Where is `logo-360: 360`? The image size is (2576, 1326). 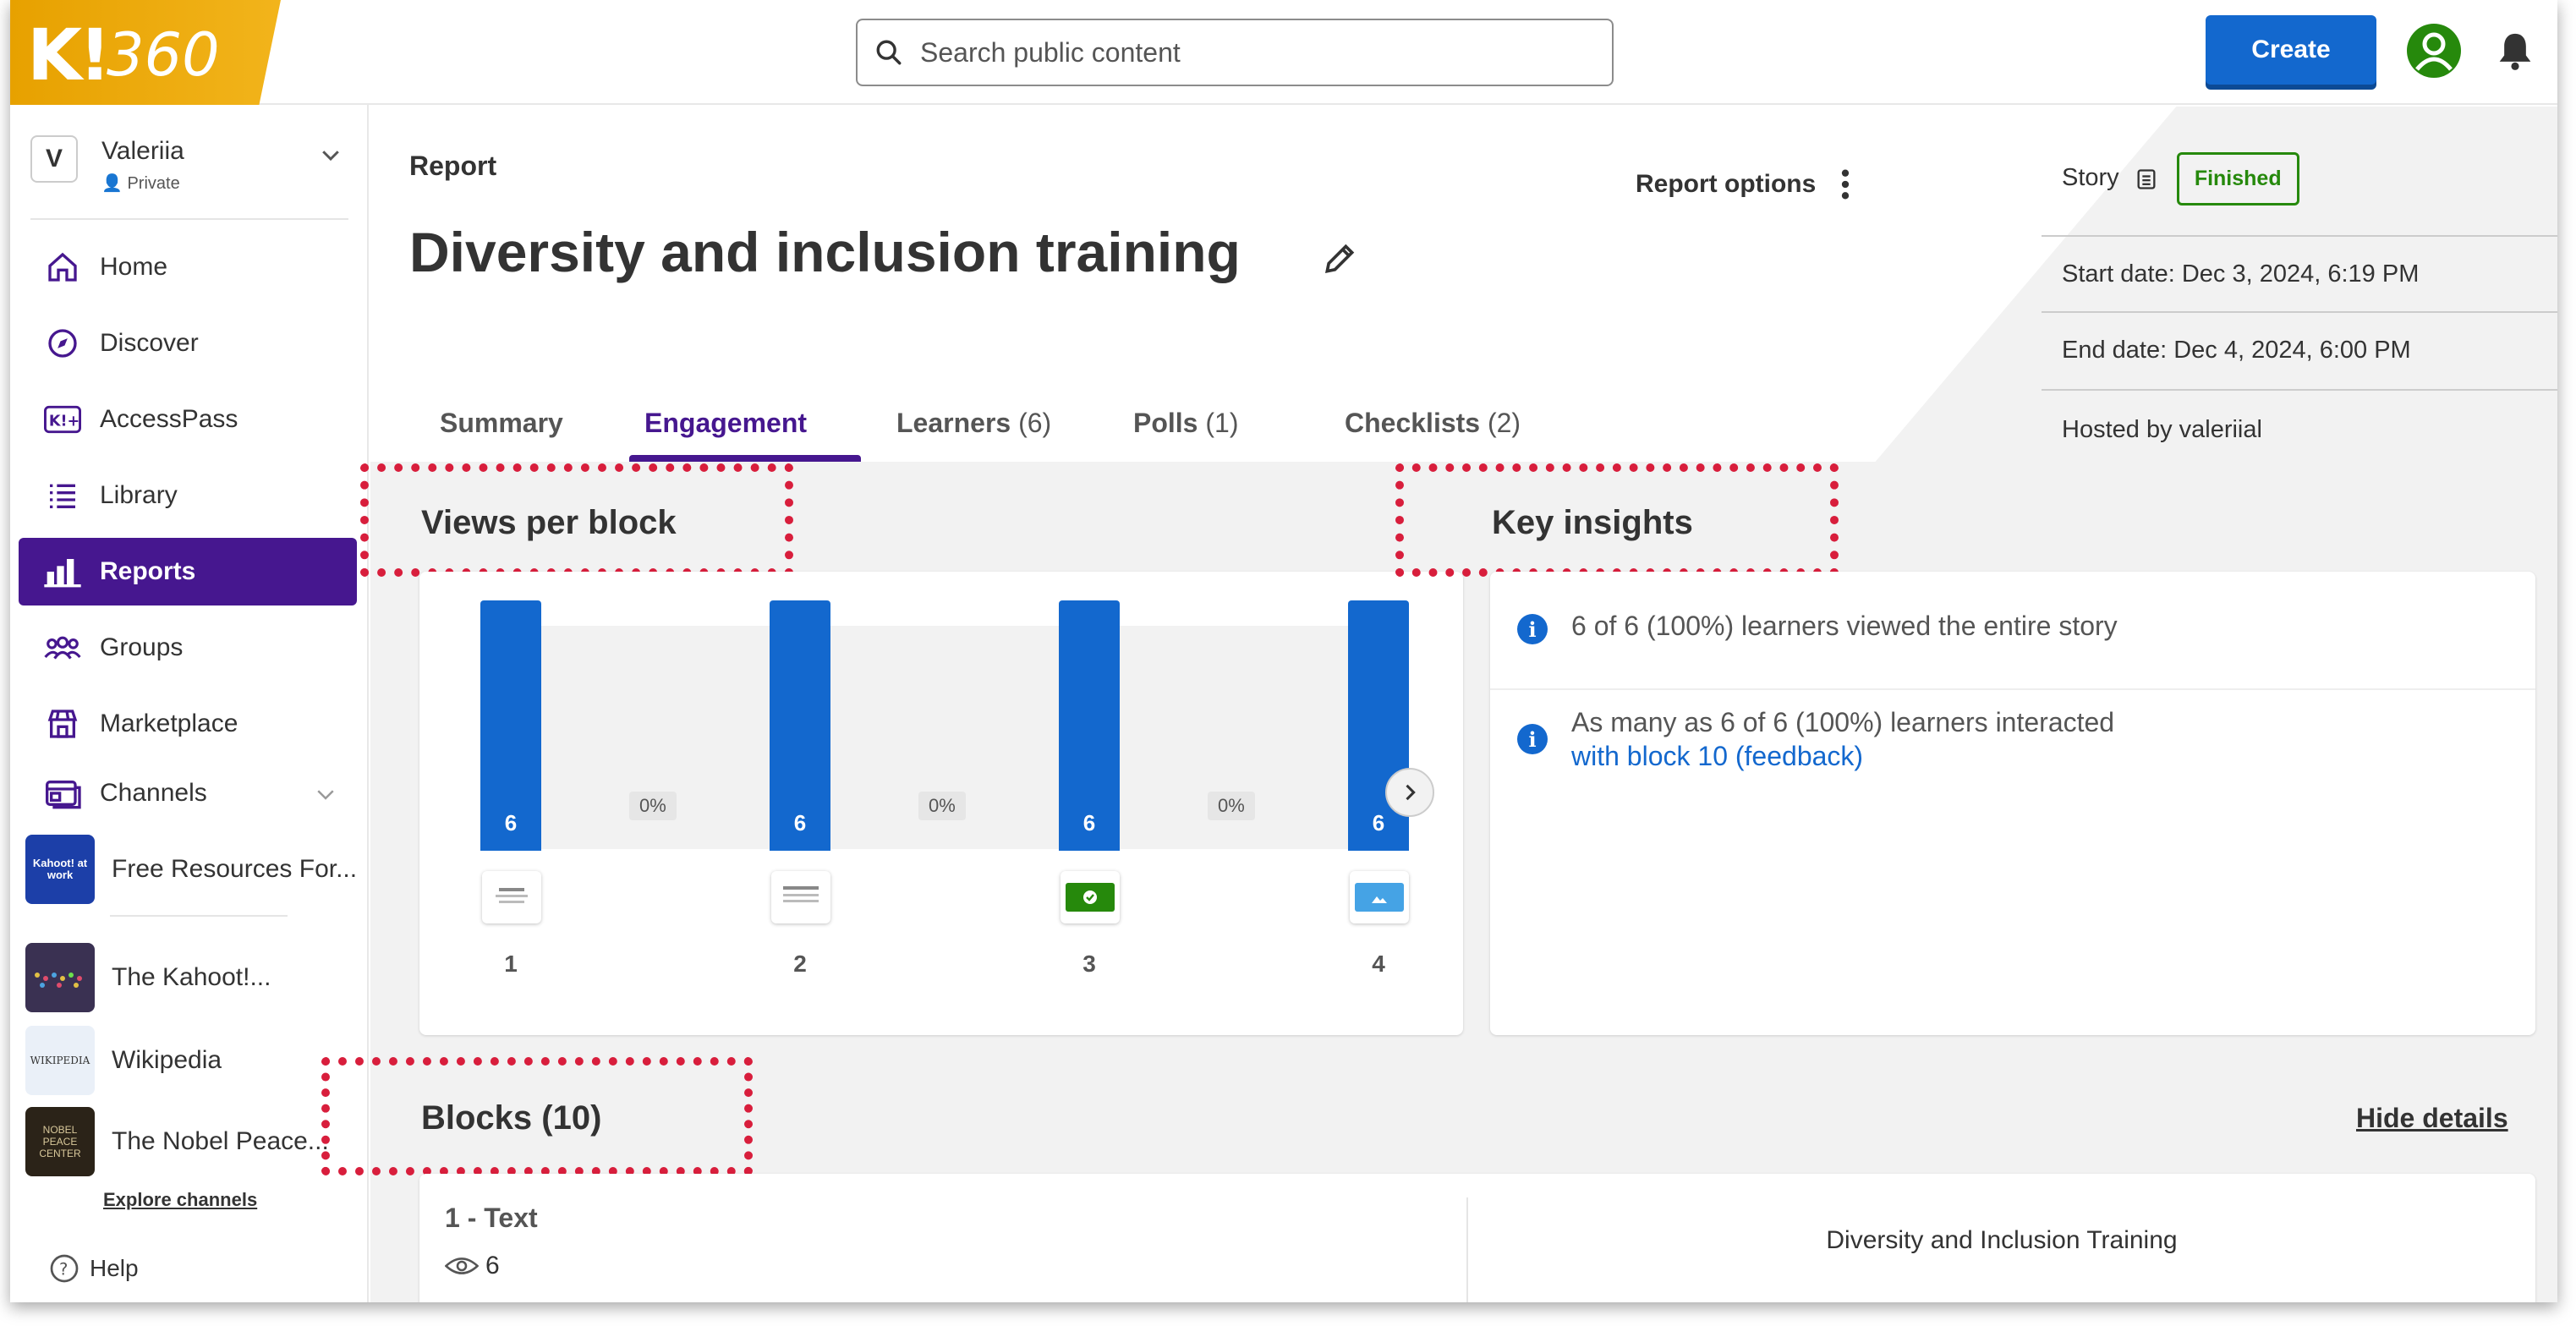 logo-360: 360 is located at coordinates (163, 55).